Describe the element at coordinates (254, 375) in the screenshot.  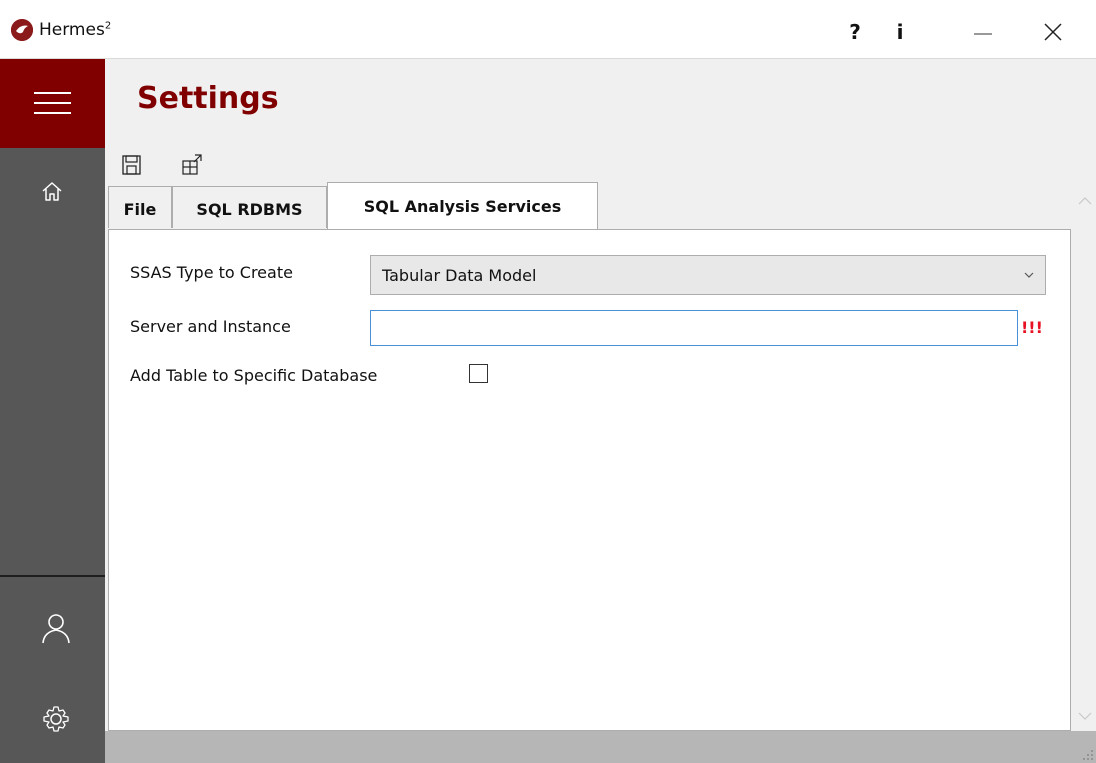
I see `add-table-db-label: Add Table to Specific Database` at that location.